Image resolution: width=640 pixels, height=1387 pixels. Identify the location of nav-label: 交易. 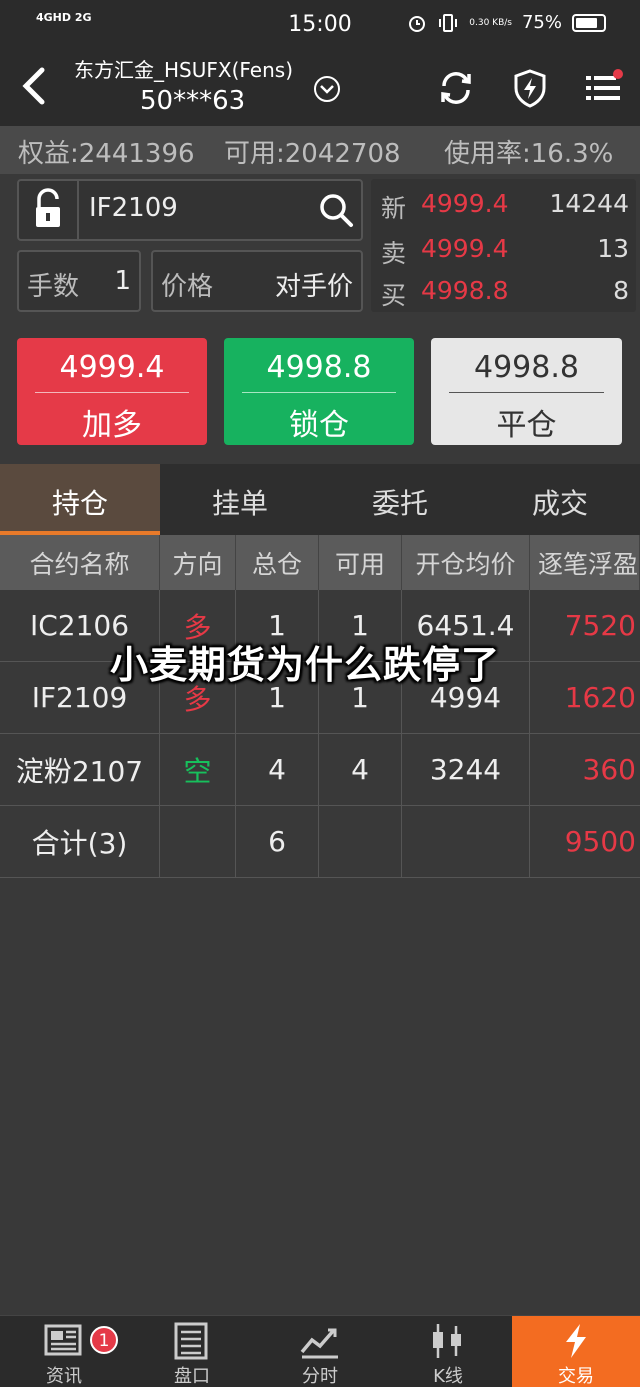
(576, 1376).